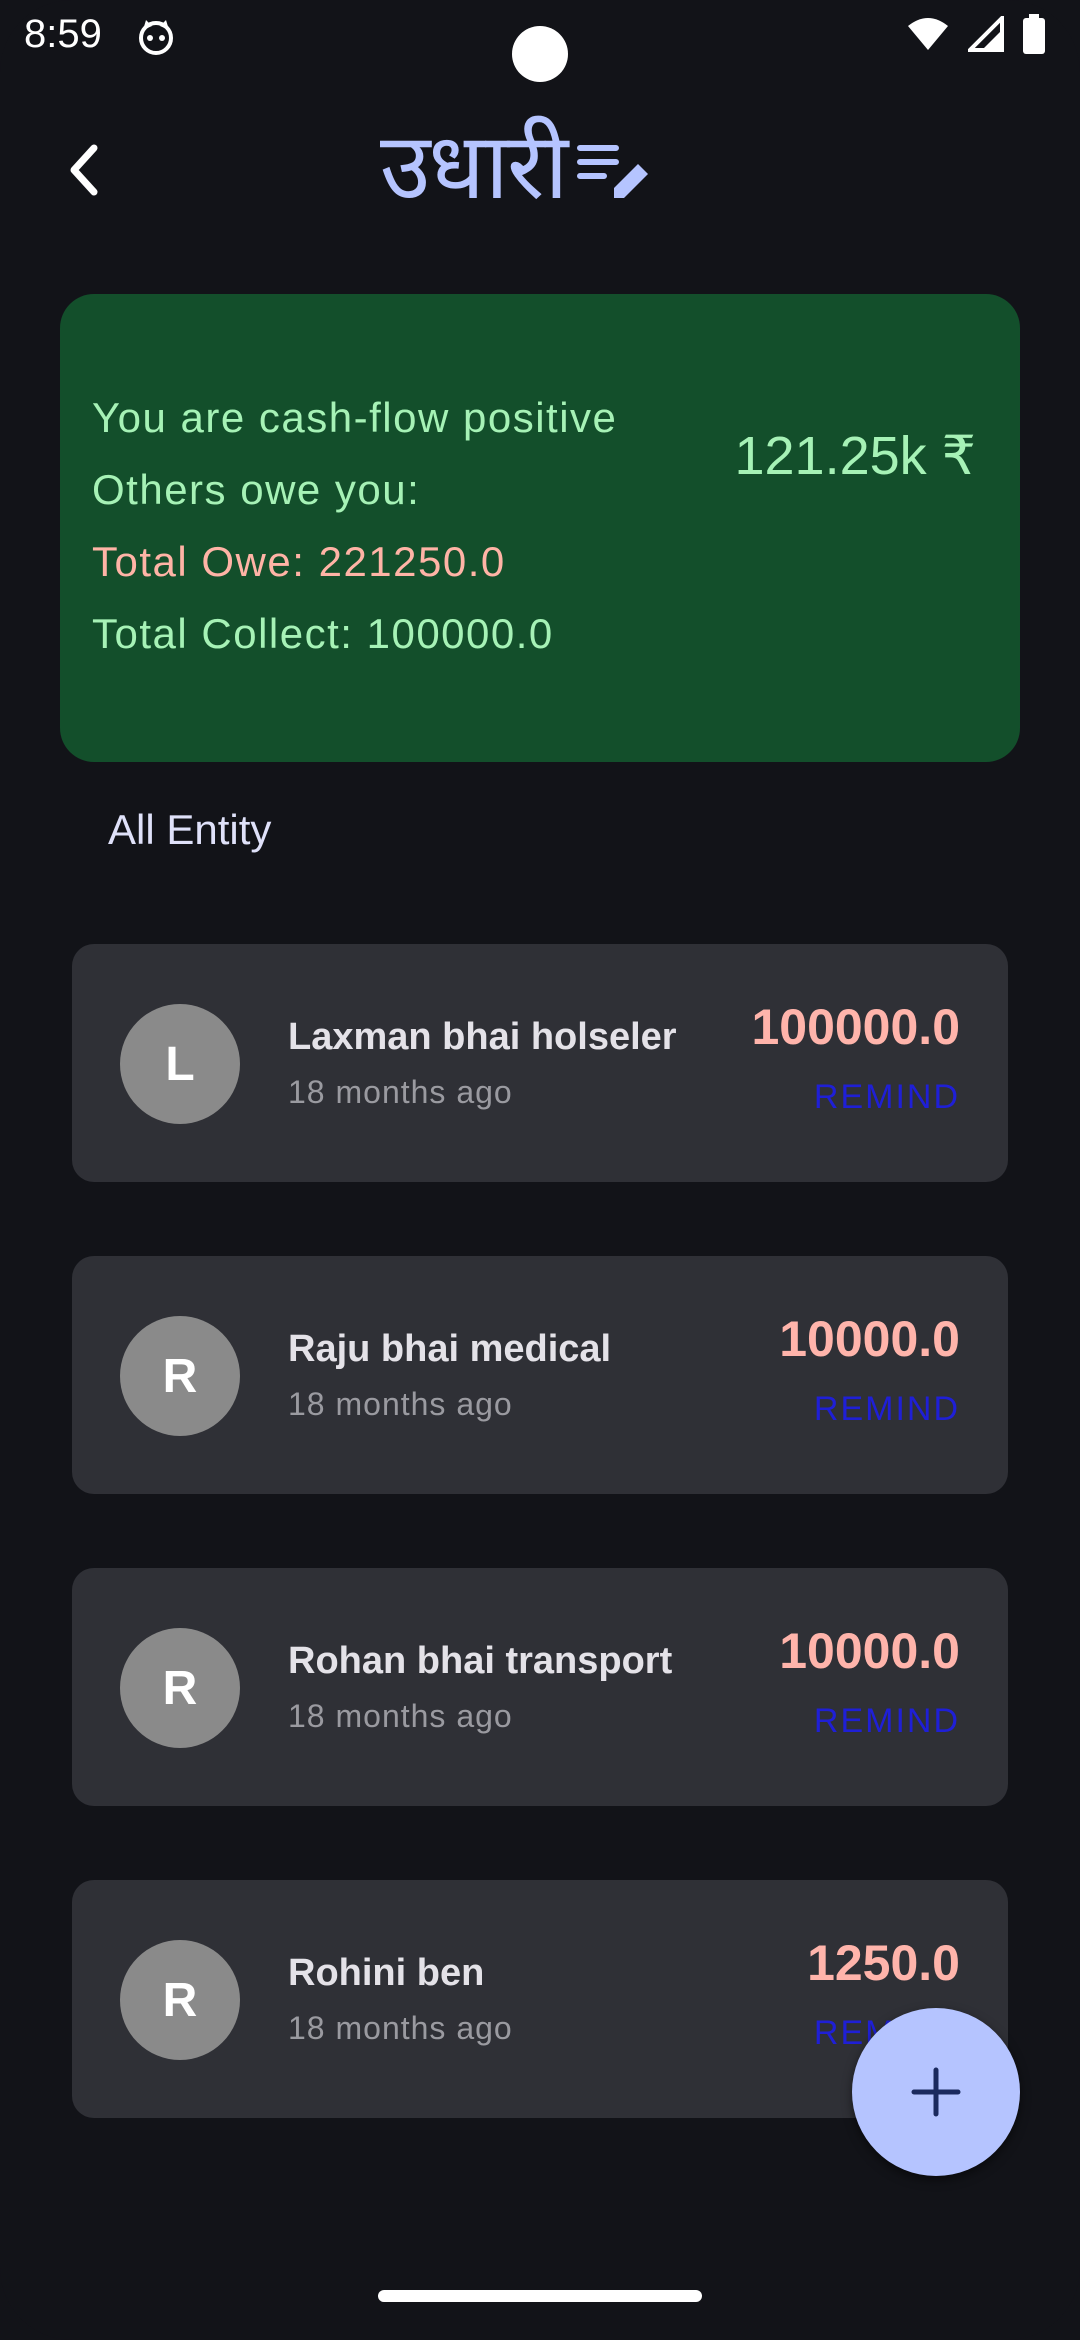 The image size is (1080, 2340). What do you see at coordinates (84, 170) in the screenshot?
I see `chevron-left-icon` at bounding box center [84, 170].